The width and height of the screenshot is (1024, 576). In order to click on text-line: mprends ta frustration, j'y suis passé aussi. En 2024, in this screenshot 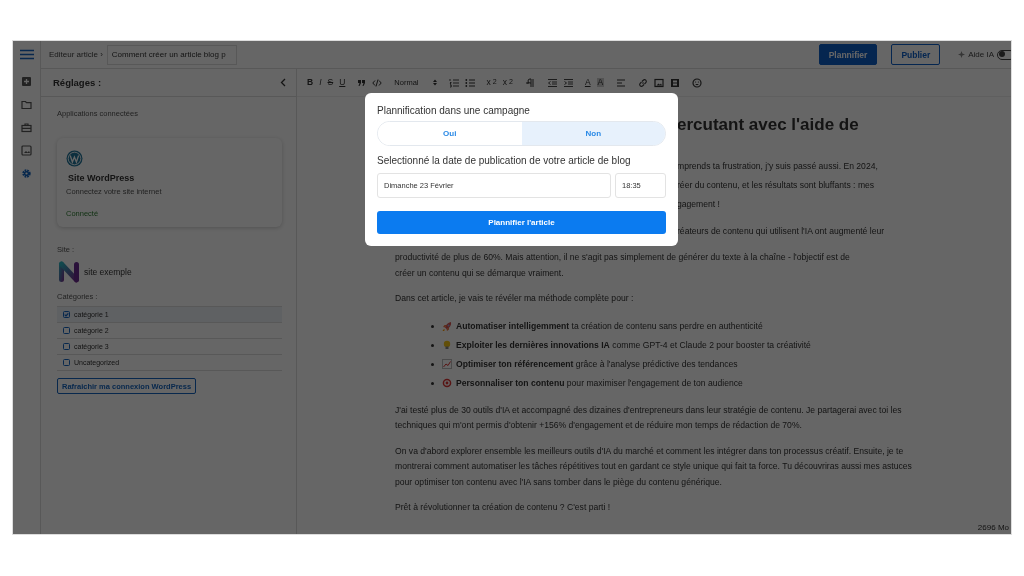, I will do `click(778, 166)`.